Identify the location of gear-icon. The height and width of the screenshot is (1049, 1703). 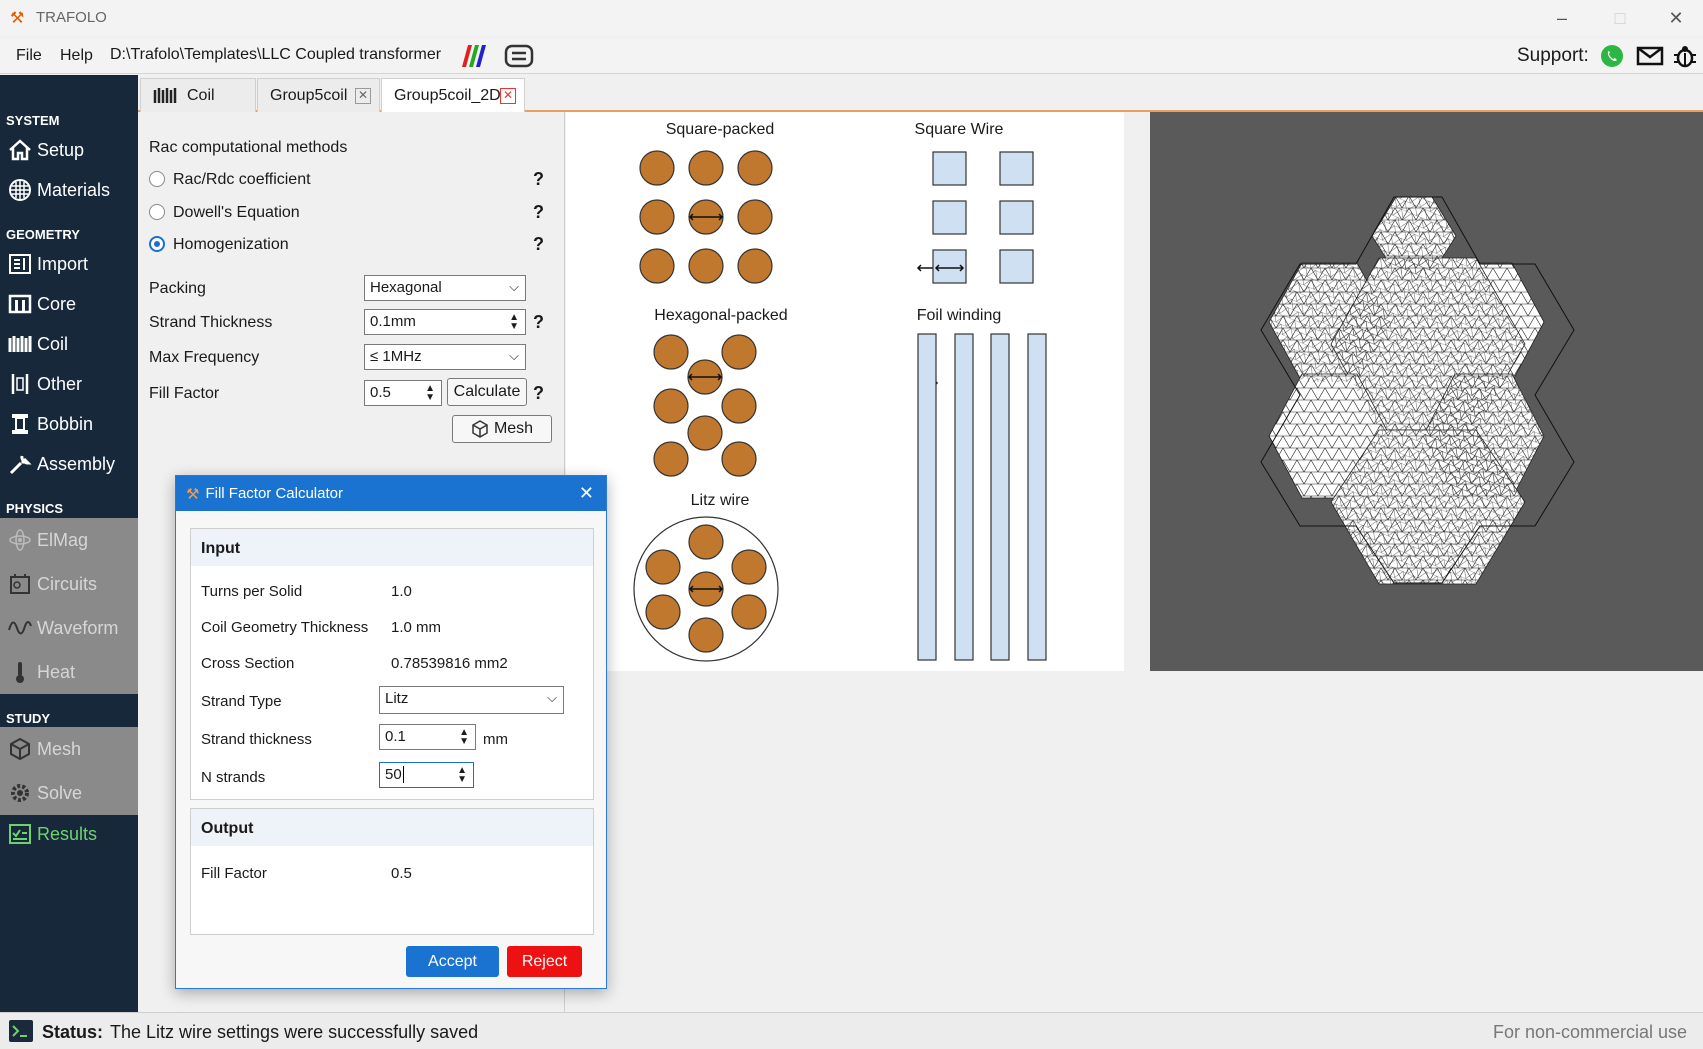
(20, 793).